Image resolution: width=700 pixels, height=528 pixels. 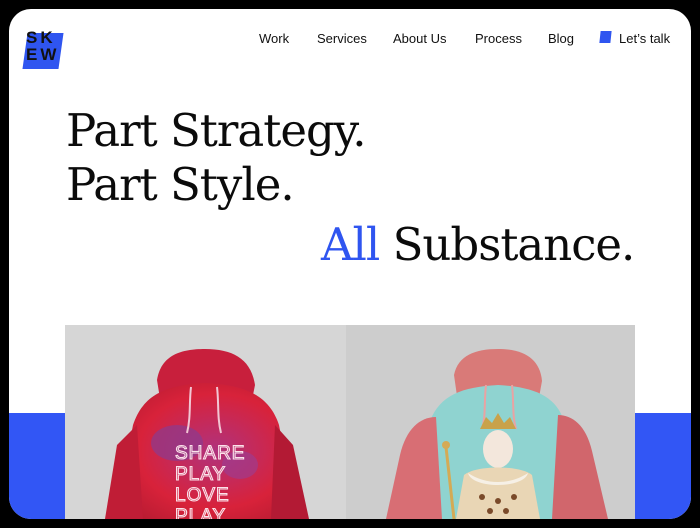 What do you see at coordinates (605, 37) in the screenshot?
I see `cta-square-icon` at bounding box center [605, 37].